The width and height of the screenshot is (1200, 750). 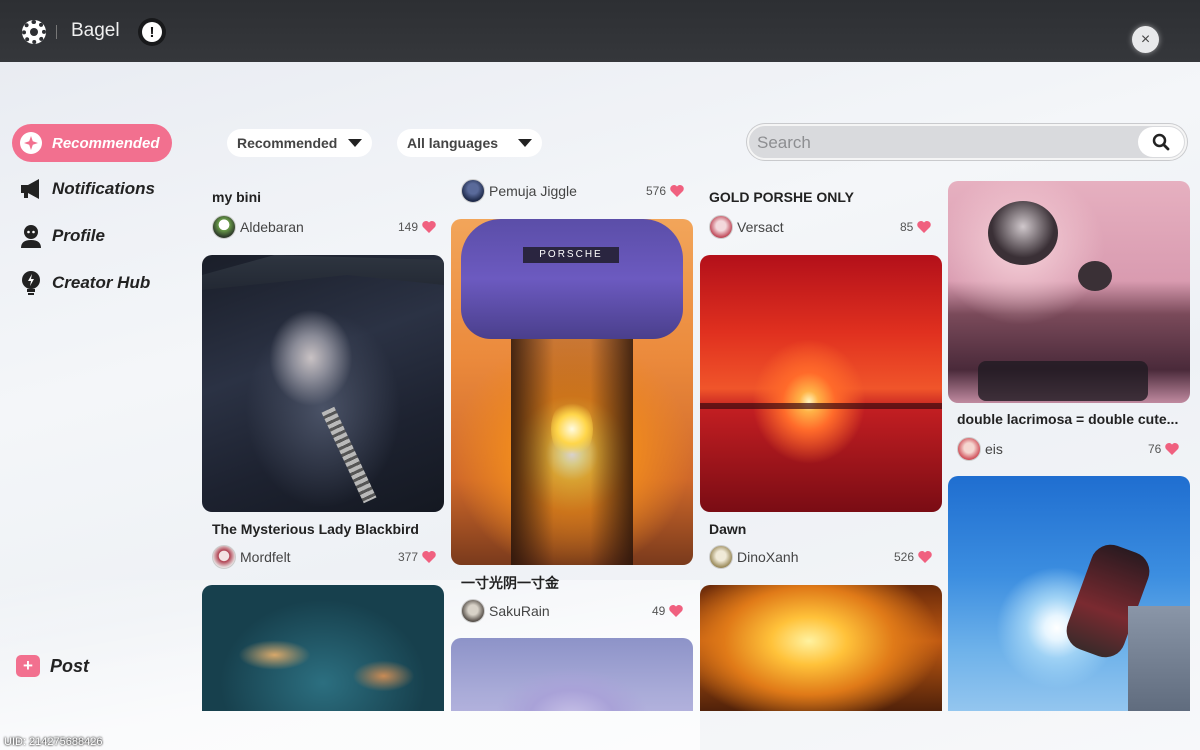 What do you see at coordinates (106, 143) in the screenshot?
I see `sidebar-item-label: Recommended` at bounding box center [106, 143].